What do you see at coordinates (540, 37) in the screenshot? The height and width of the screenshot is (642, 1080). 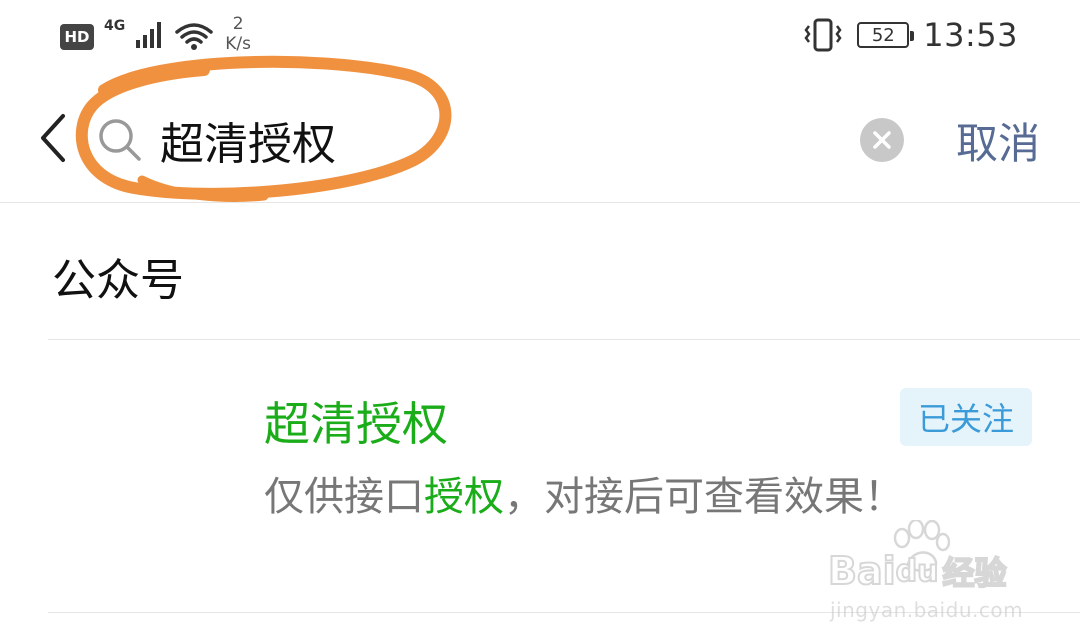 I see `status-bar: HD 4G 2 K/s 52 13:53` at bounding box center [540, 37].